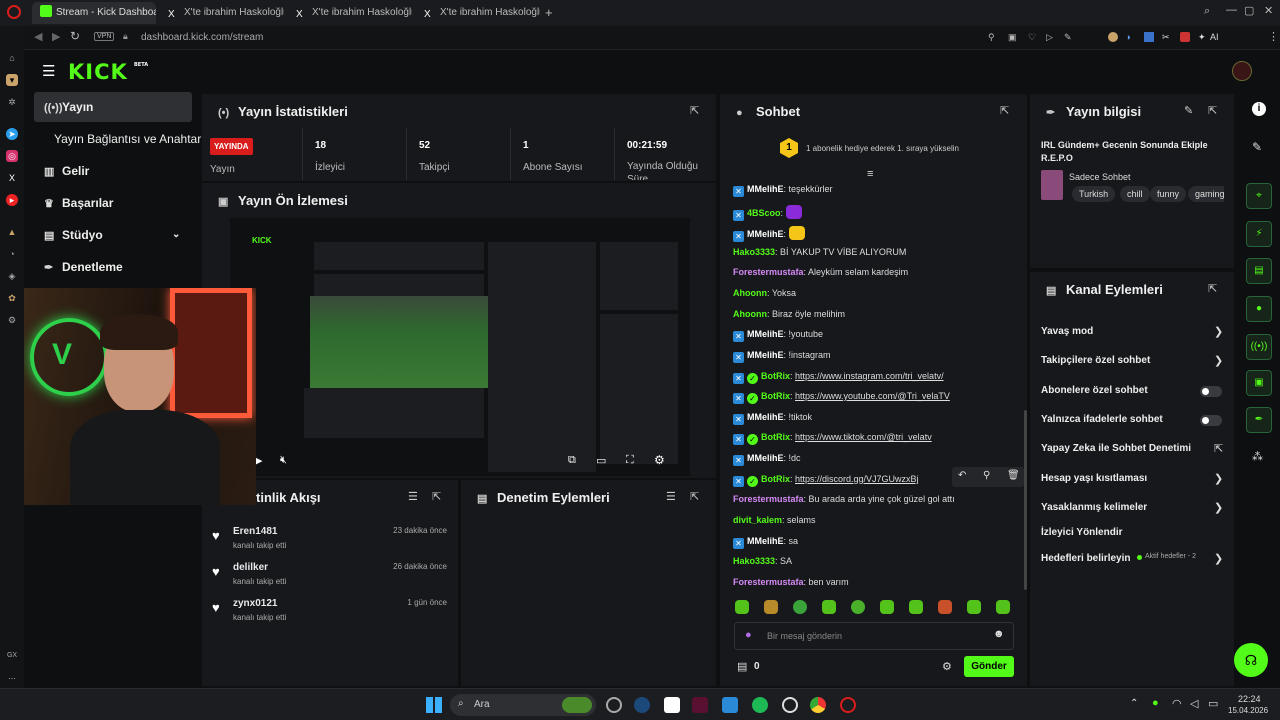  What do you see at coordinates (1094, 507) in the screenshot?
I see `channel-action-item: Yasaklanmış kelimeler` at bounding box center [1094, 507].